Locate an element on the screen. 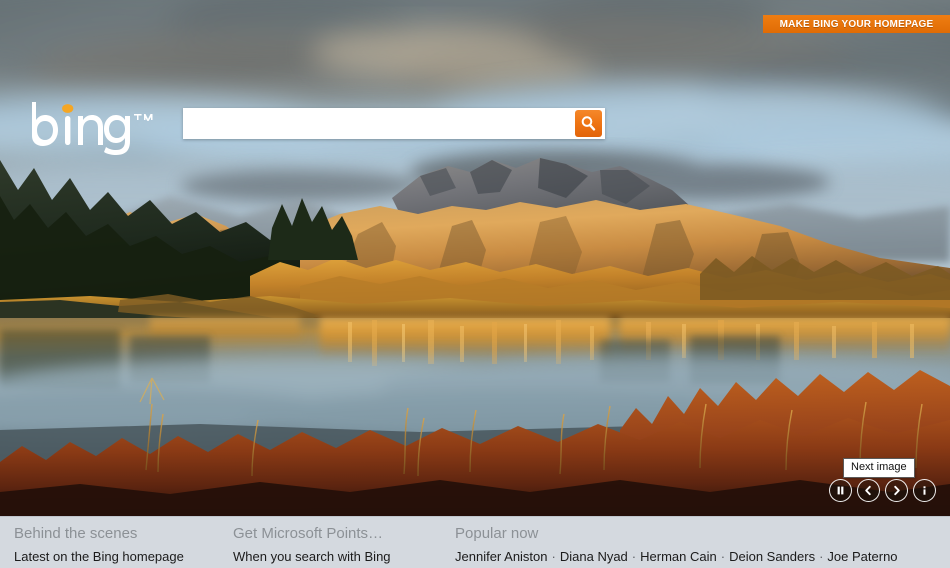 Image resolution: width=950 pixels, height=568 pixels. popular-now-heading: Popular now is located at coordinates (676, 534).